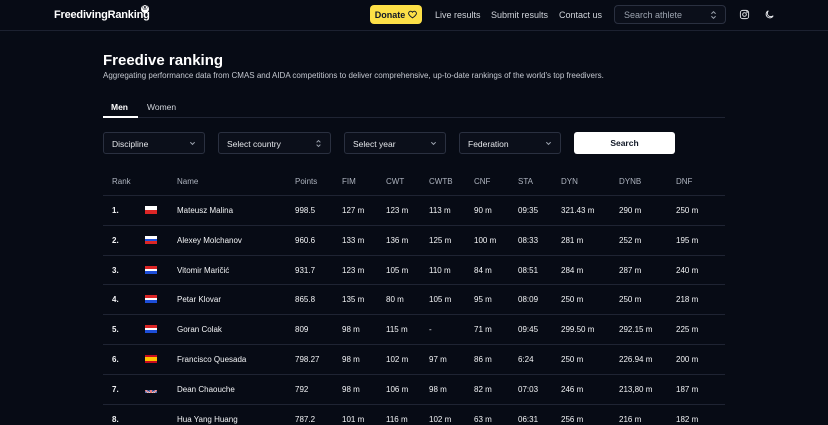 Image resolution: width=828 pixels, height=425 pixels. I want to click on points-cell: 931.7, so click(305, 270).